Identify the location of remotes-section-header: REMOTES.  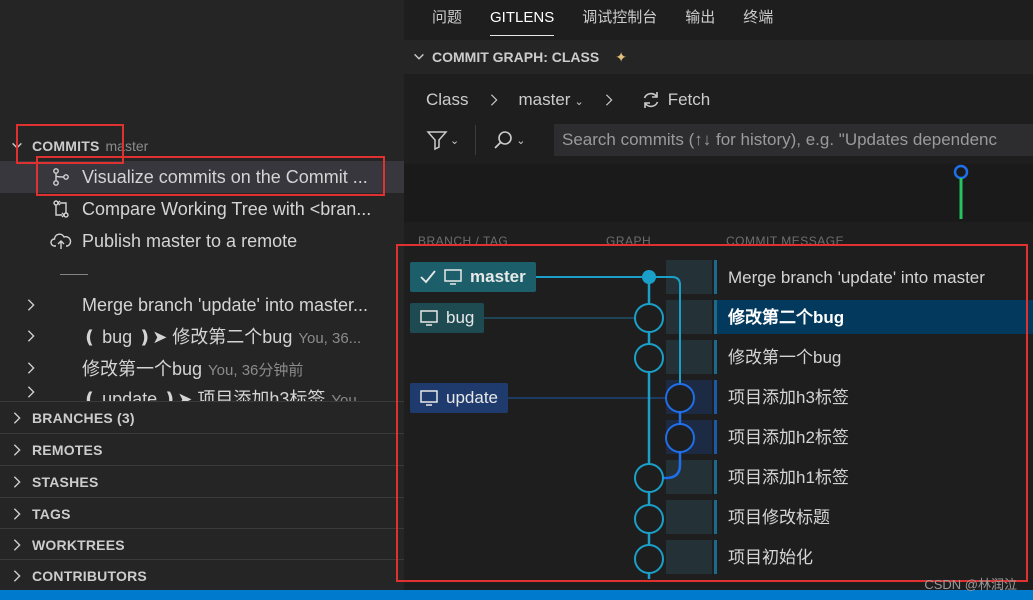
(202, 449).